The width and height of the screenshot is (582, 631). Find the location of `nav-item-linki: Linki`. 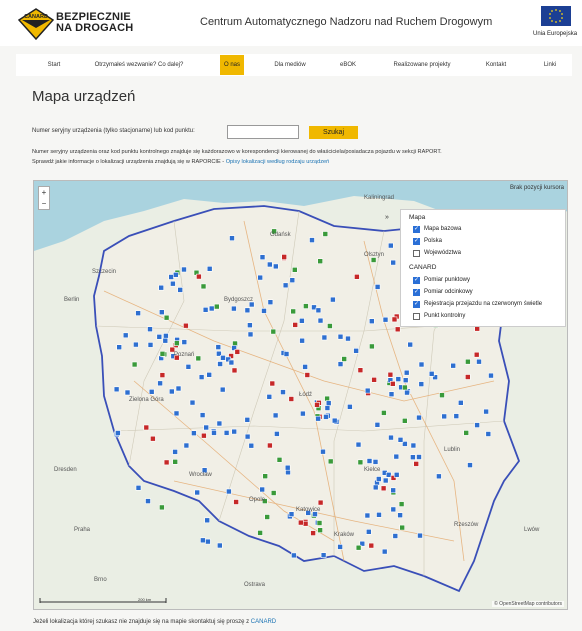

nav-item-linki: Linki is located at coordinates (550, 65).